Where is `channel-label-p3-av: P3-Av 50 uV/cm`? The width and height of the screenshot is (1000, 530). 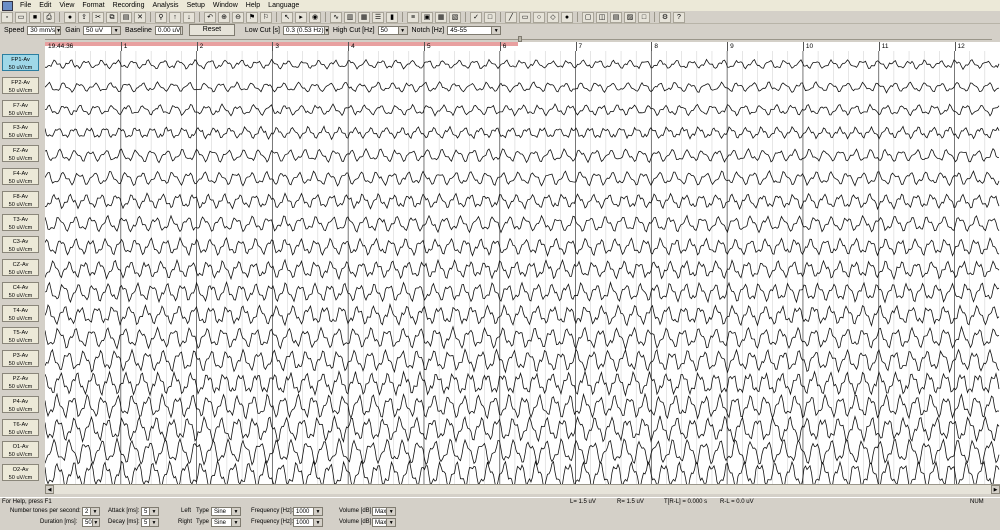
channel-label-p3-av: P3-Av 50 uV/cm is located at coordinates (20, 359).